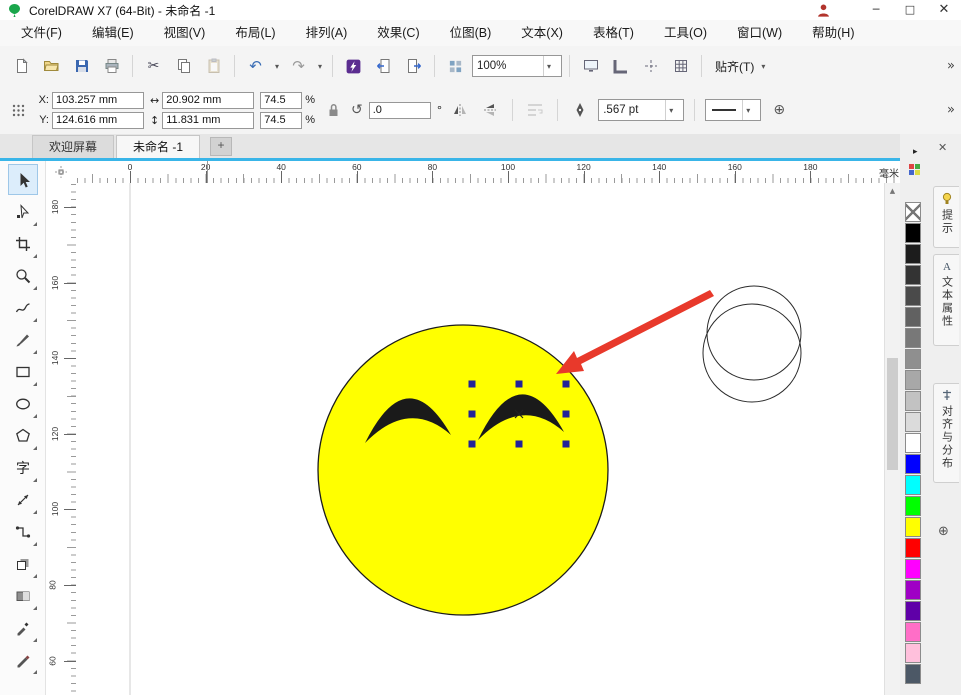 This screenshot has width=961, height=695. What do you see at coordinates (951, 66) in the screenshot?
I see `toolbar-overflow-button: »` at bounding box center [951, 66].